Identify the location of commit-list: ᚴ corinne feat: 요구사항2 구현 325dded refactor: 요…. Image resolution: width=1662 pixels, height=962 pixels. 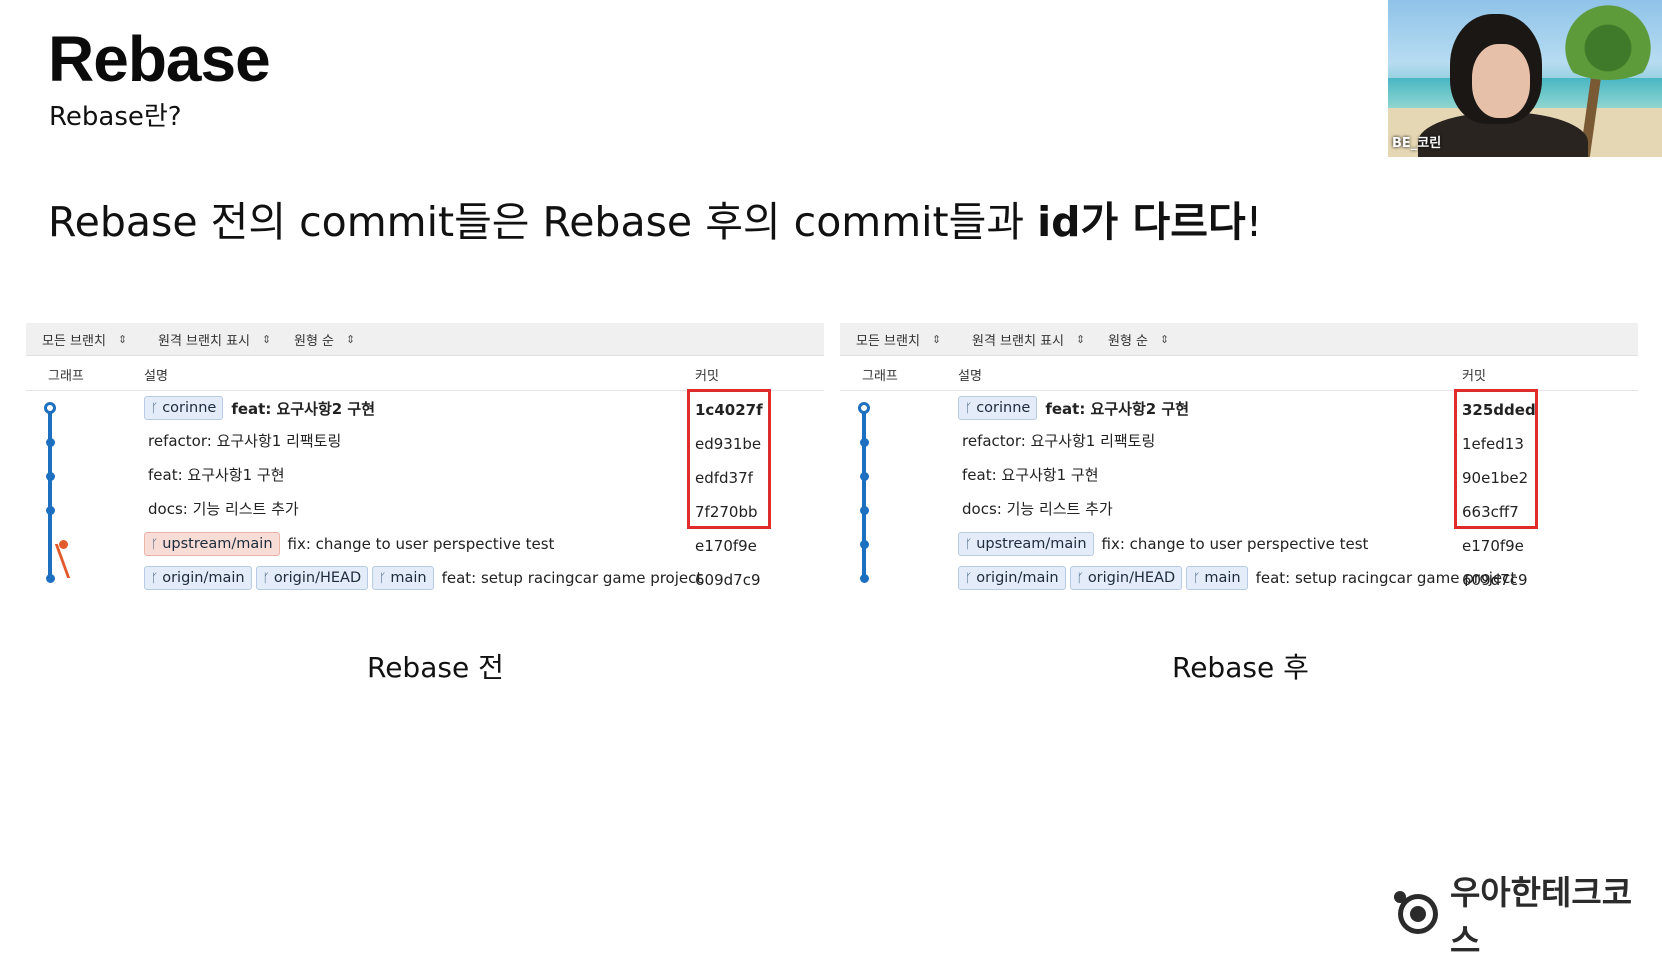
(1239, 492).